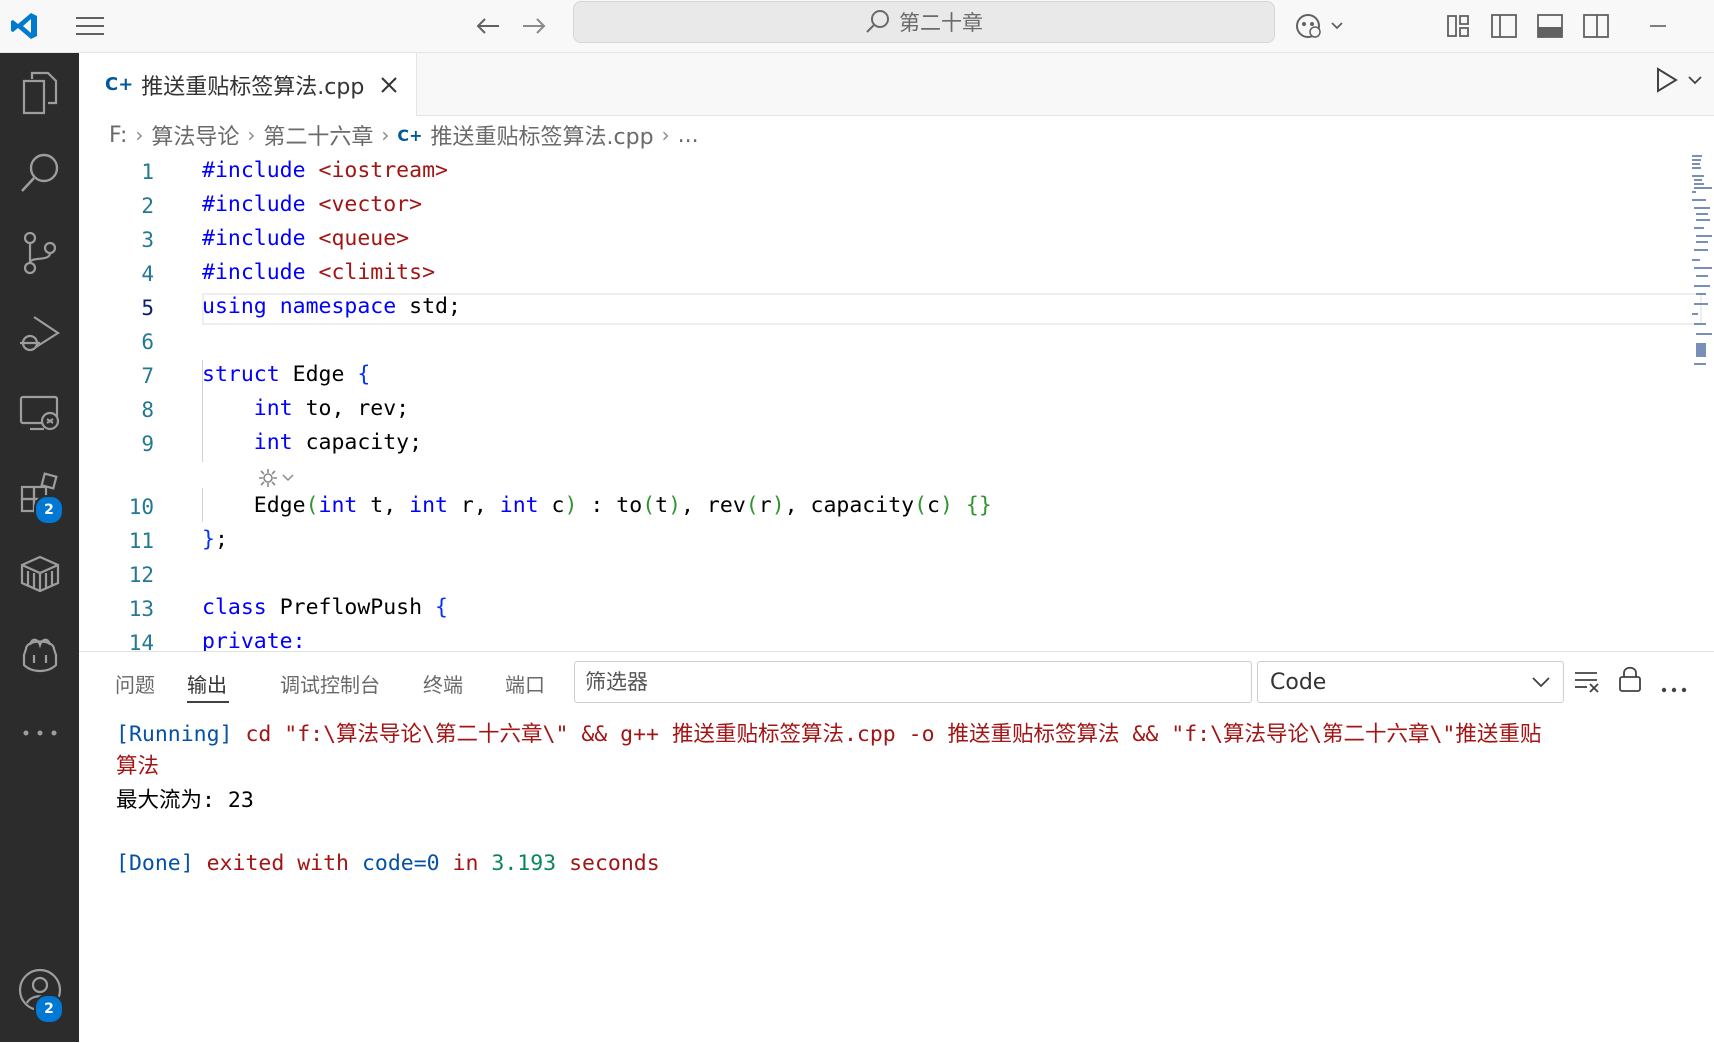  Describe the element at coordinates (147, 308) in the screenshot. I see `line-number: 5` at that location.